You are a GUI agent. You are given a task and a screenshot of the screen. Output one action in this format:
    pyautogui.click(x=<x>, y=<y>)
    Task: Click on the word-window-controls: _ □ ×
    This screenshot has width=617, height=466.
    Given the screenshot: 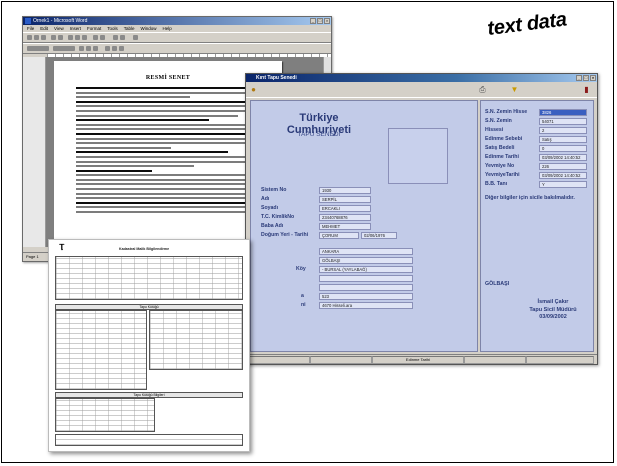 What is the action you would take?
    pyautogui.click(x=320, y=21)
    